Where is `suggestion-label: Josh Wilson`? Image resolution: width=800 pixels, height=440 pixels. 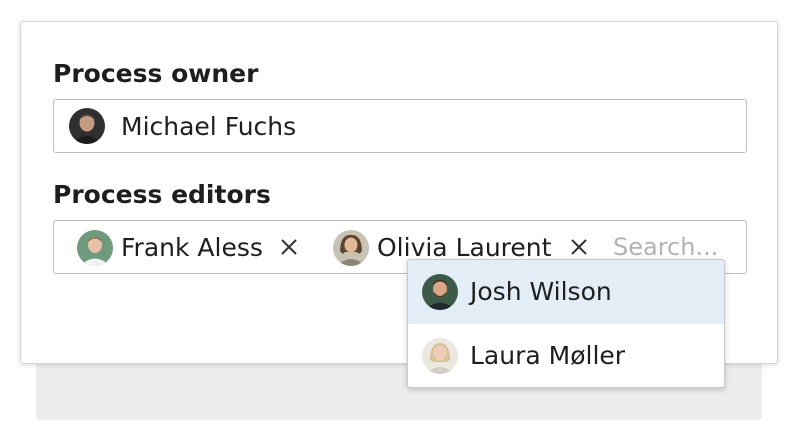 suggestion-label: Josh Wilson is located at coordinates (541, 291).